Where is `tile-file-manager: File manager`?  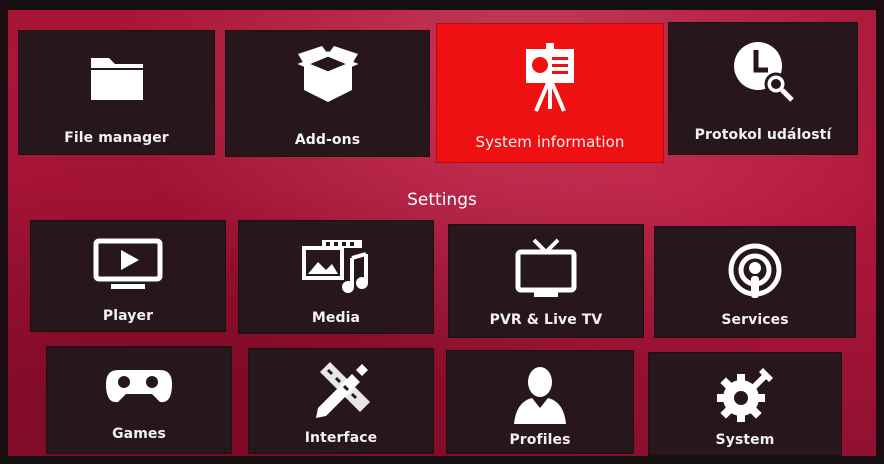
tile-file-manager: File manager is located at coordinates (116, 92).